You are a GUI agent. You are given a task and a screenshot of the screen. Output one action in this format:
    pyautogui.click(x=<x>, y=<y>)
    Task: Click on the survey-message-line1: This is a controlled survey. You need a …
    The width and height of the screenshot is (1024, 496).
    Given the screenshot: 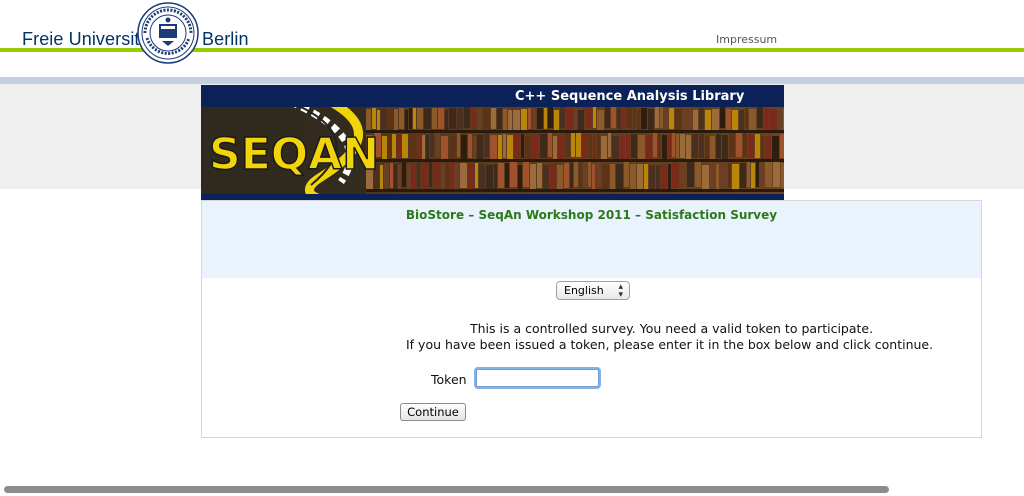 What is the action you would take?
    pyautogui.click(x=672, y=328)
    